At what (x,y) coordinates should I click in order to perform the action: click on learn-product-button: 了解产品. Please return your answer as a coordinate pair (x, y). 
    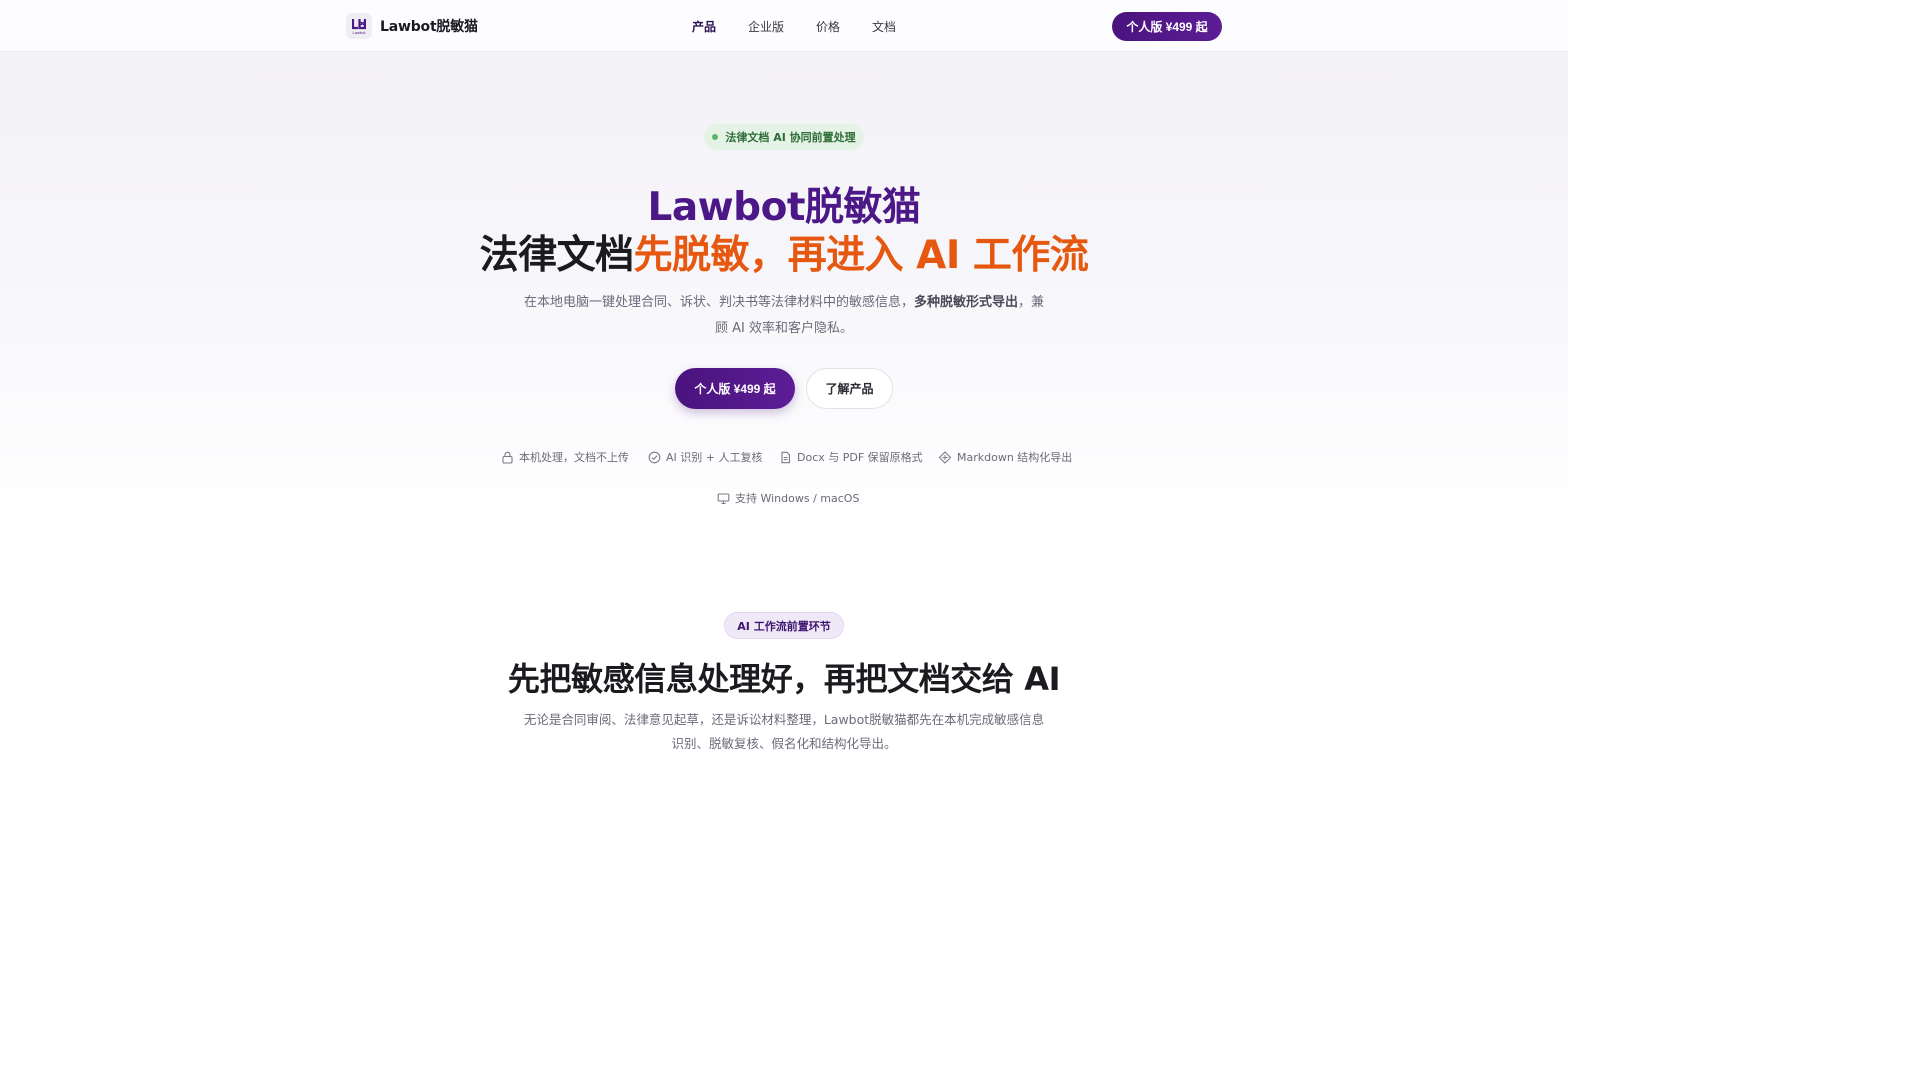
    Looking at the image, I should click on (849, 388).